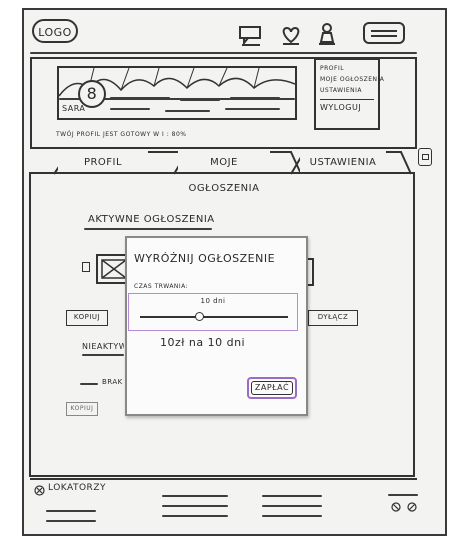  What do you see at coordinates (77, 488) in the screenshot?
I see `footer-brand: LOKATORZY` at bounding box center [77, 488].